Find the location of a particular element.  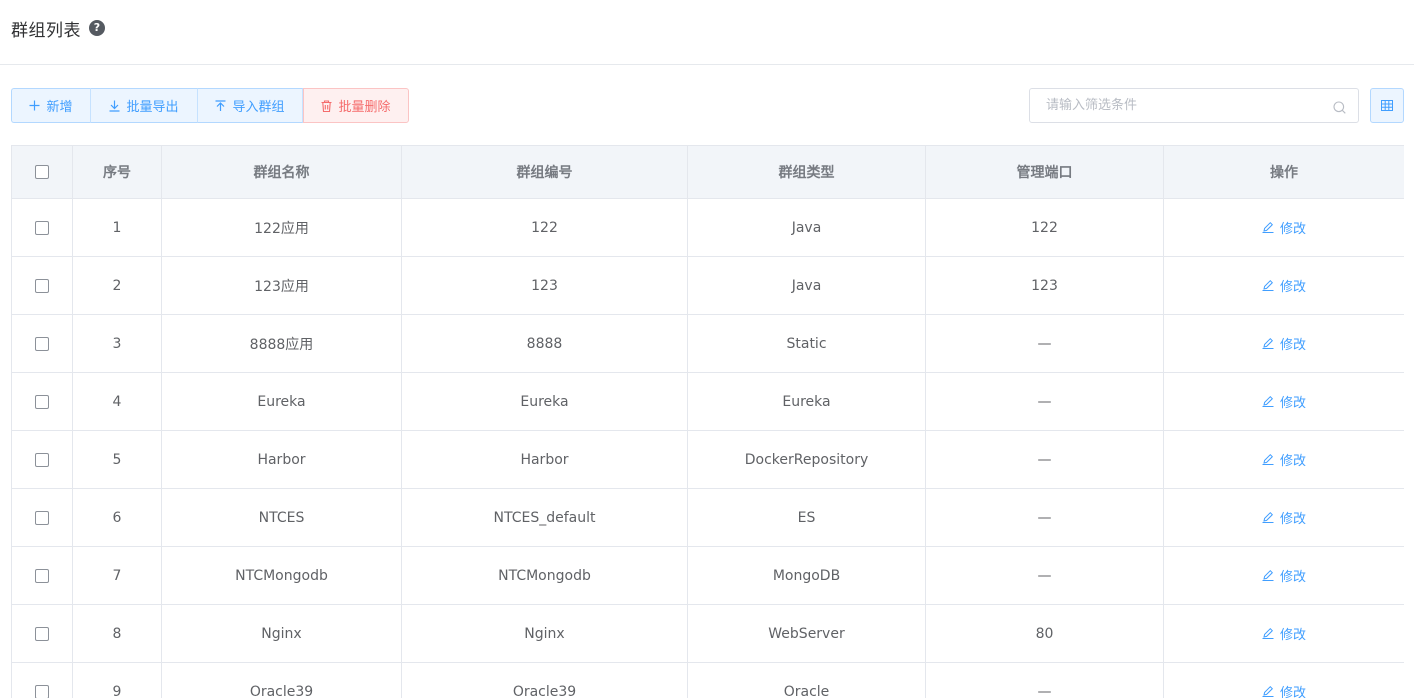

search-input is located at coordinates (1183, 105).